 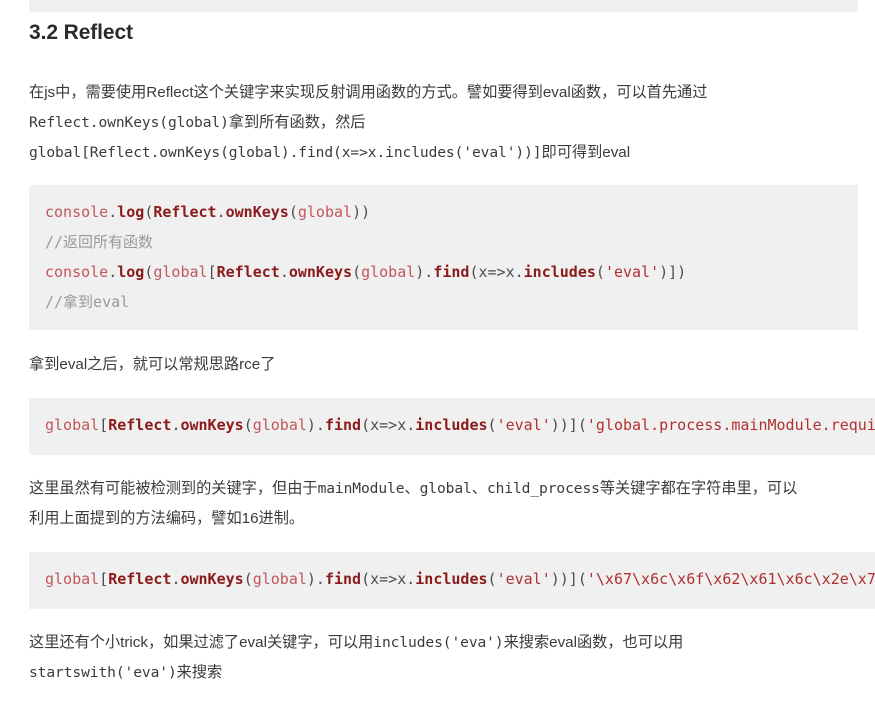 I want to click on page-title: 3.2 Reflect, so click(x=81, y=32).